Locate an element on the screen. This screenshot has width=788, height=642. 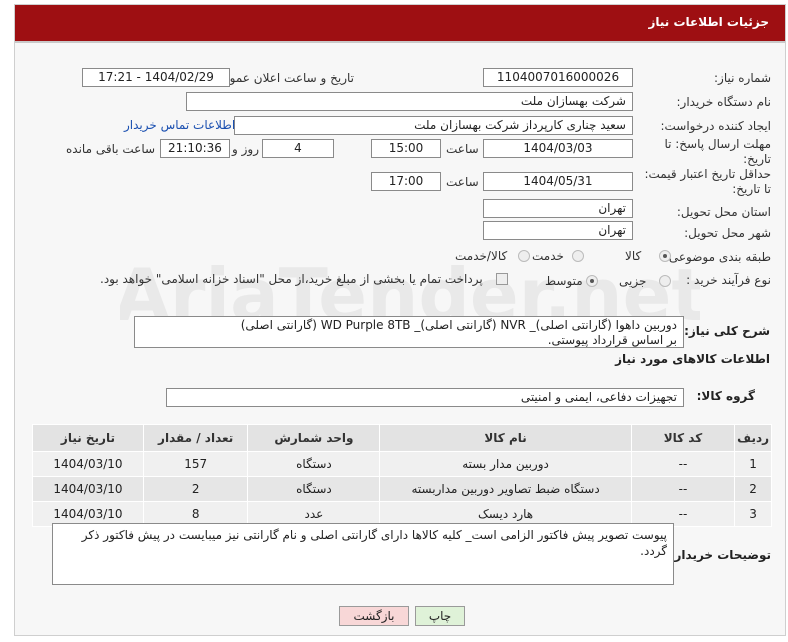
announce-label: تاریخ و ساعت اعلان عمومی: is located at coordinates (281, 78).